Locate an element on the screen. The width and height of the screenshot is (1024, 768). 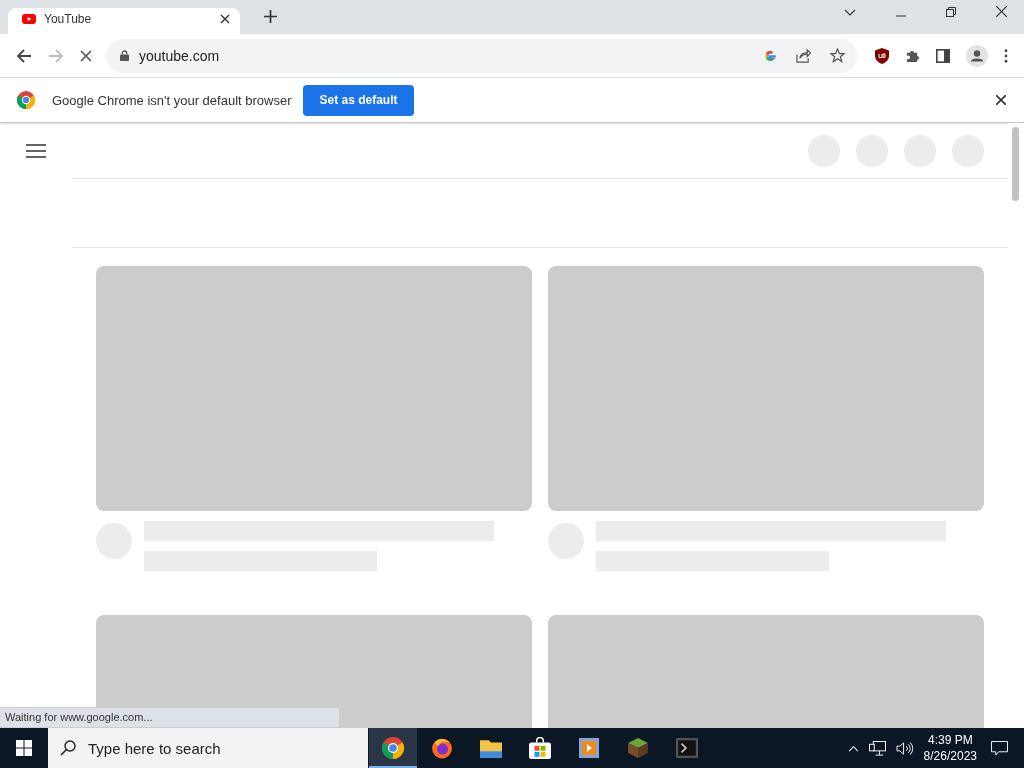
taskbar-app is located at coordinates (393, 748).